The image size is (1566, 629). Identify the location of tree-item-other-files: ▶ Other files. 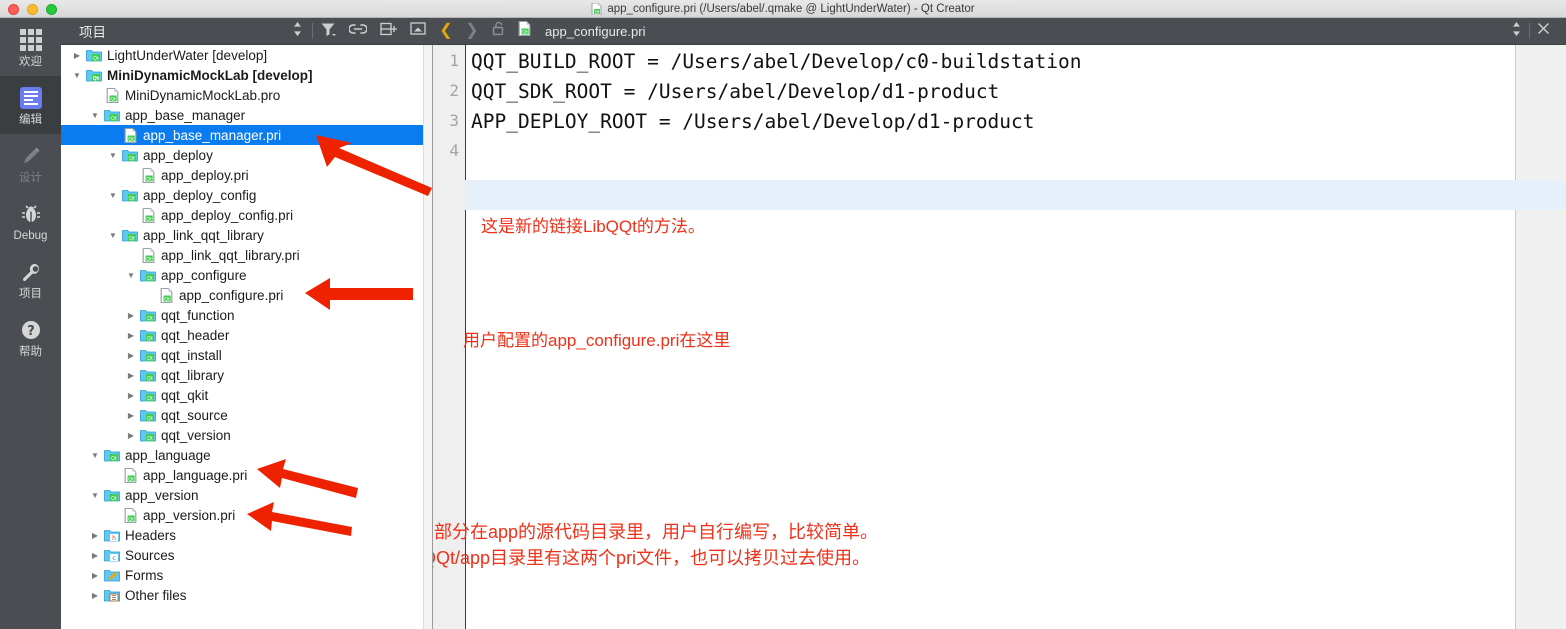
(246, 595).